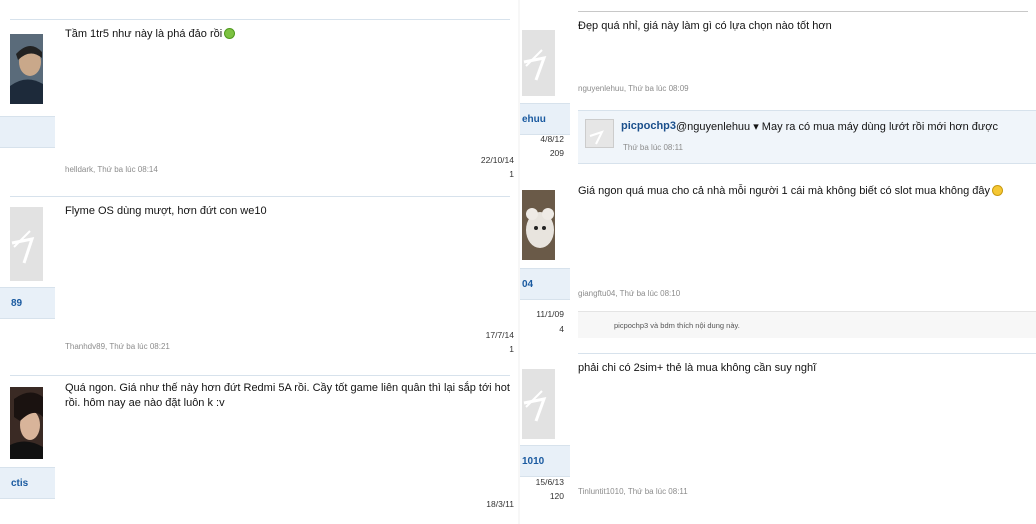 This screenshot has height=524, width=1036. I want to click on username-box: ehuu, so click(545, 119).